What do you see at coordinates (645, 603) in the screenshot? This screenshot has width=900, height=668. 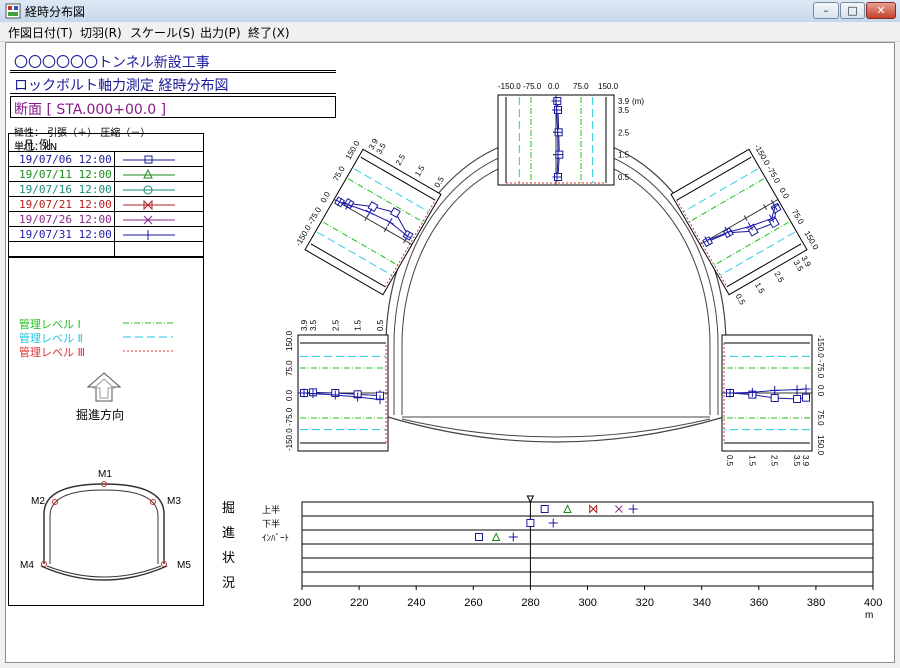 I see `progress-x-tick-label: 320` at bounding box center [645, 603].